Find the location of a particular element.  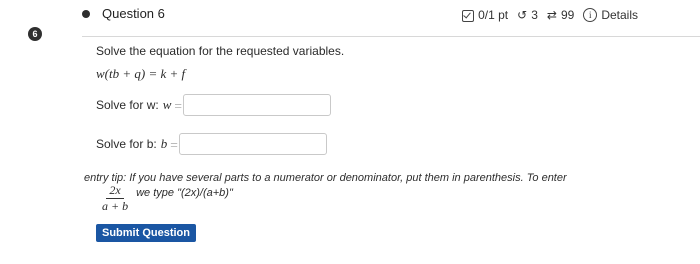

info-icon: i is located at coordinates (590, 15).